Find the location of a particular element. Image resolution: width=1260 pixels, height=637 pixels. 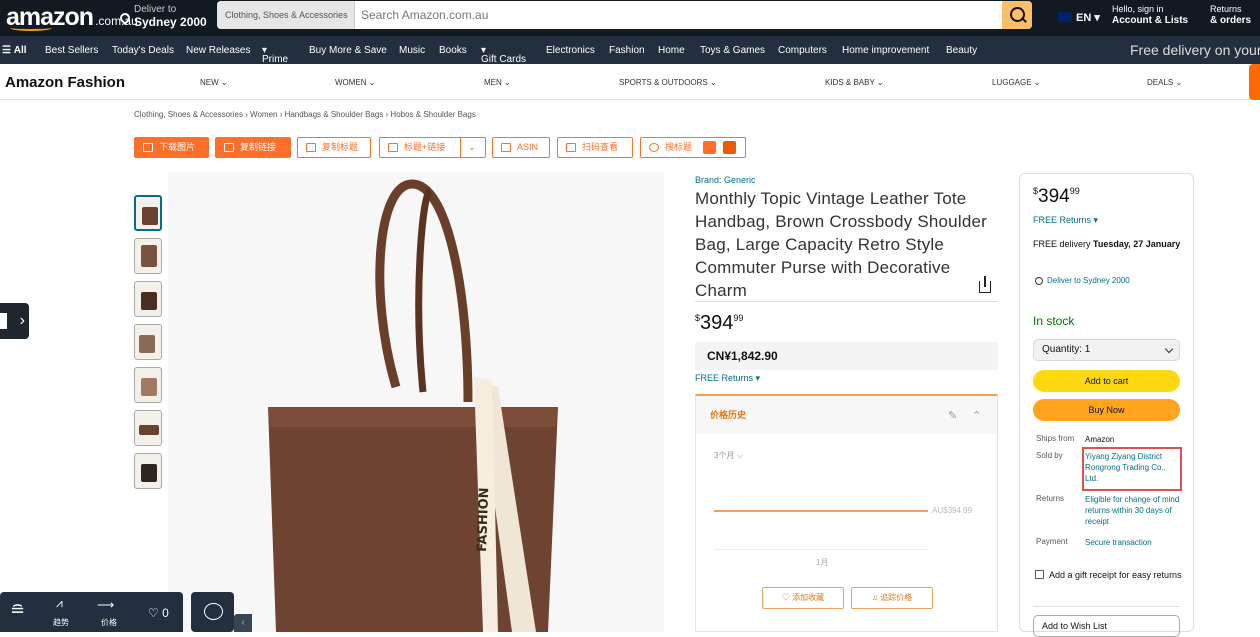

nav-computers: Computers is located at coordinates (802, 50).